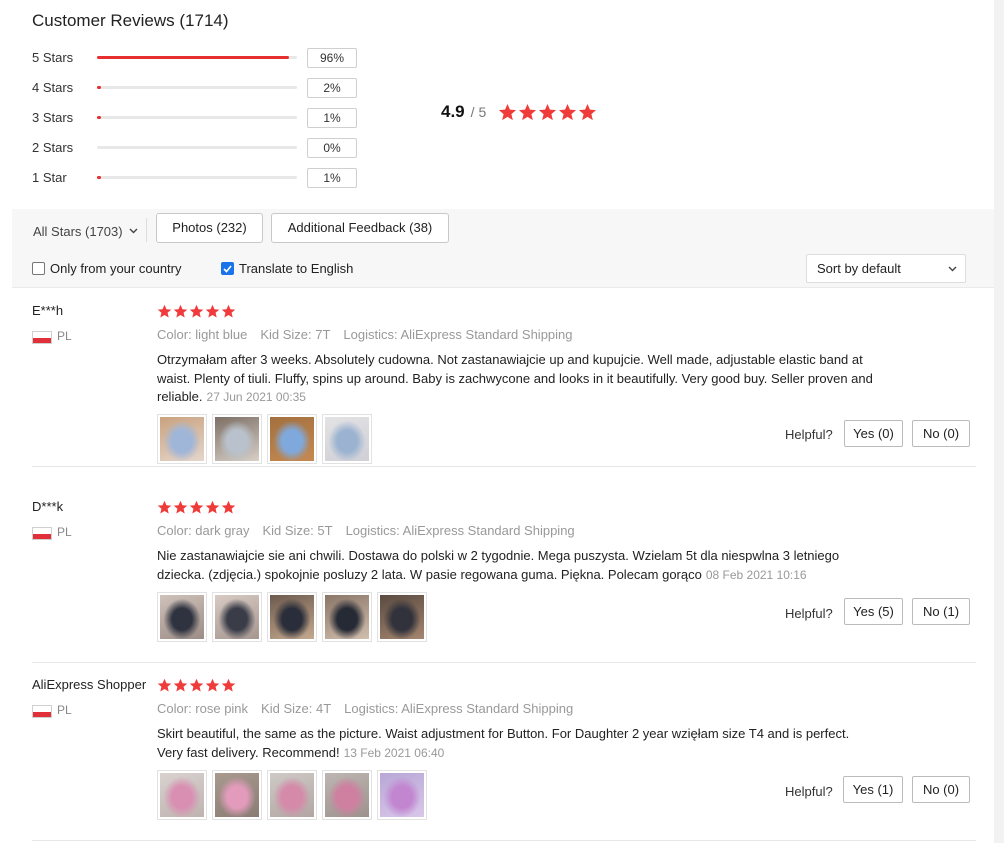  What do you see at coordinates (48, 506) in the screenshot?
I see `reviewer-name: D***k` at bounding box center [48, 506].